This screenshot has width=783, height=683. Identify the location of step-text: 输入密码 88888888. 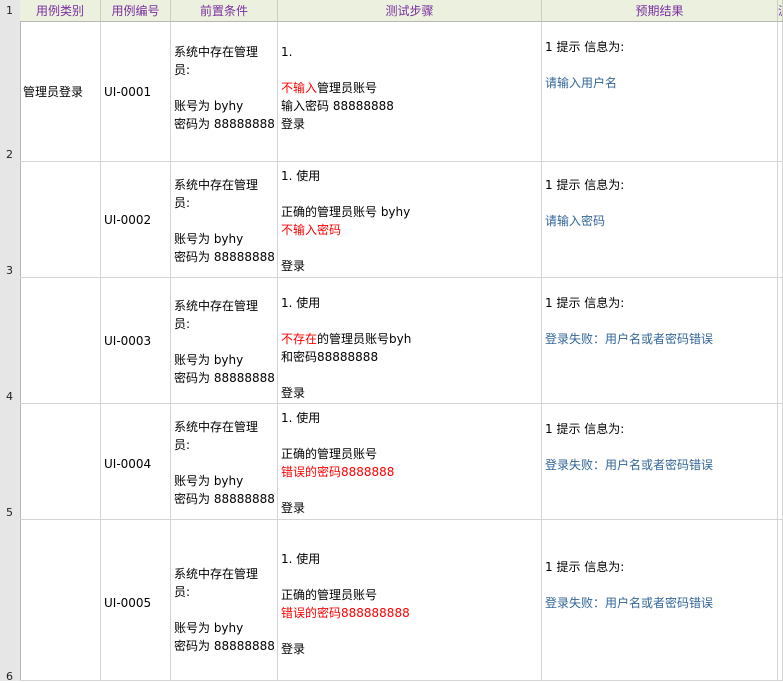
(337, 106).